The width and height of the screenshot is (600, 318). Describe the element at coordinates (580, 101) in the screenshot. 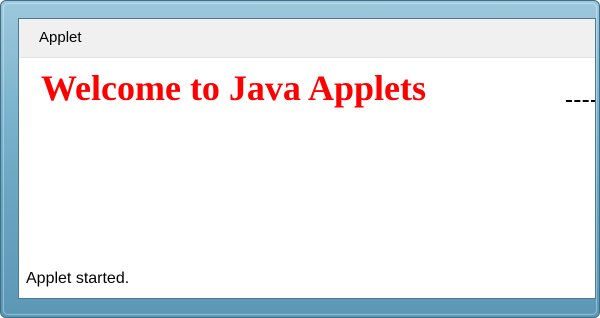

I see `dashed-line` at that location.